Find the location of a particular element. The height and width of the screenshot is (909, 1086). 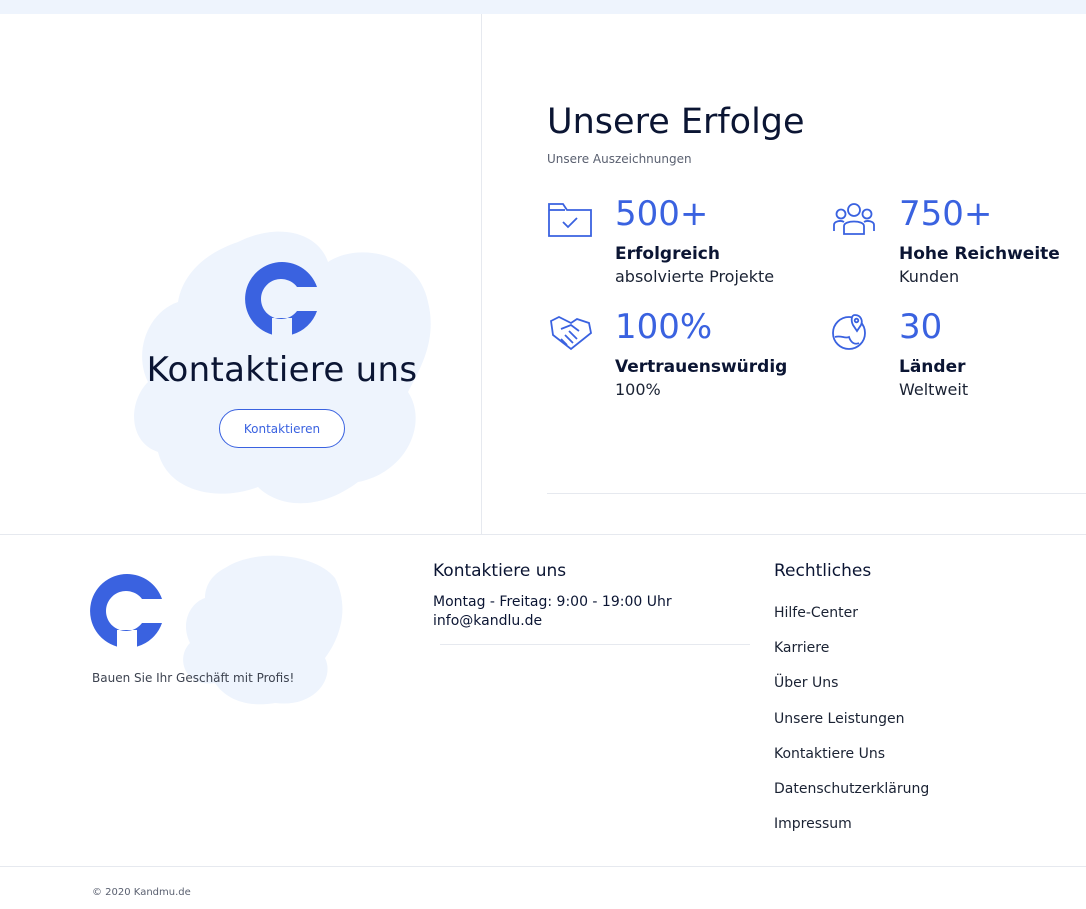

copyright-text: © 2020 Kandmu.de is located at coordinates (141, 892).